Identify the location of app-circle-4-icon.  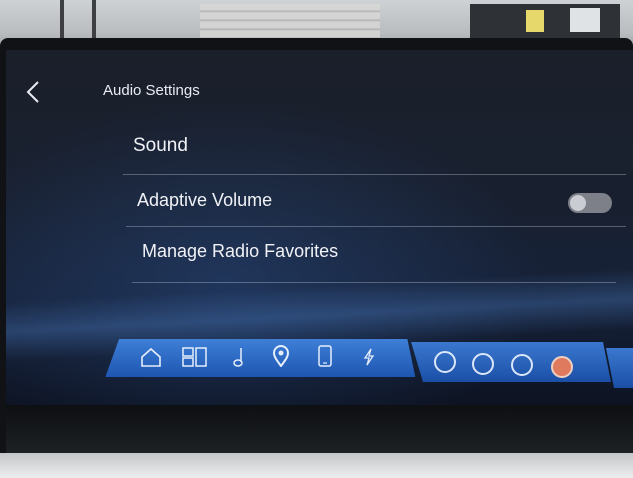
(562, 367).